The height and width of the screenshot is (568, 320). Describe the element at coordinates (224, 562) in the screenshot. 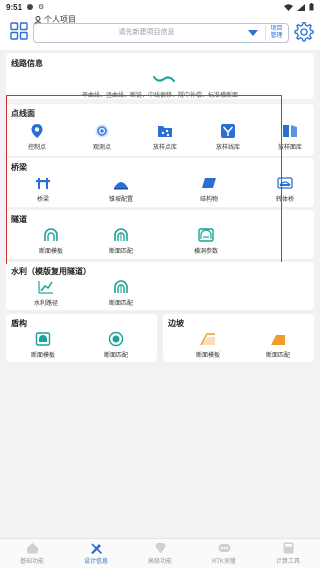

I see `tab-rtk-survey-label: RTK测量` at that location.